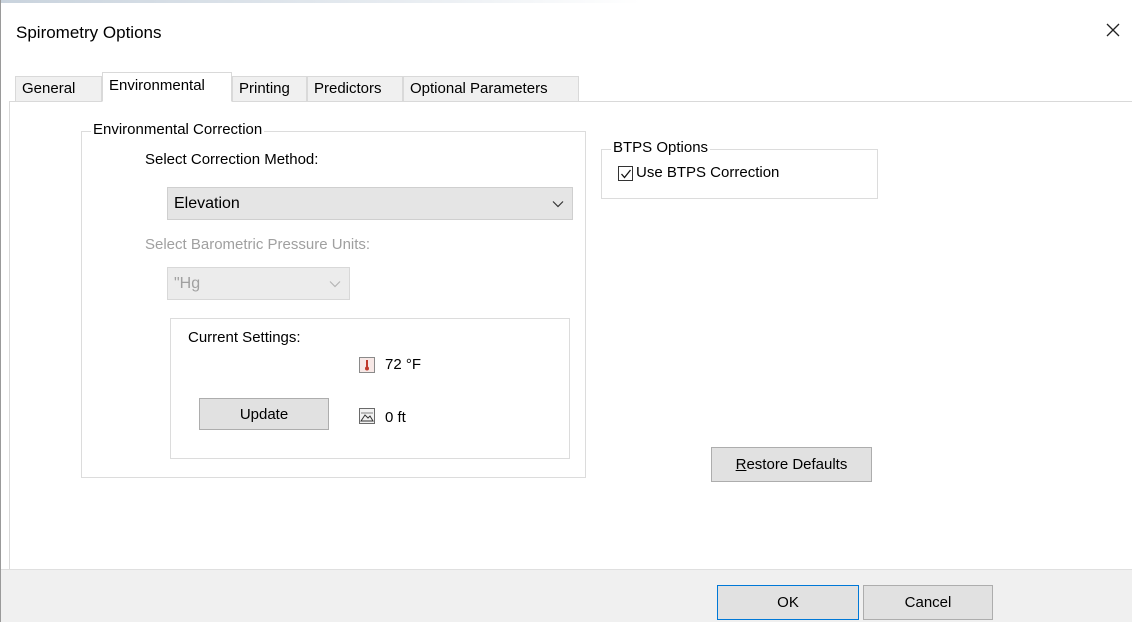 This screenshot has width=1132, height=622. Describe the element at coordinates (348, 88) in the screenshot. I see `tab-label: Predictors` at that location.